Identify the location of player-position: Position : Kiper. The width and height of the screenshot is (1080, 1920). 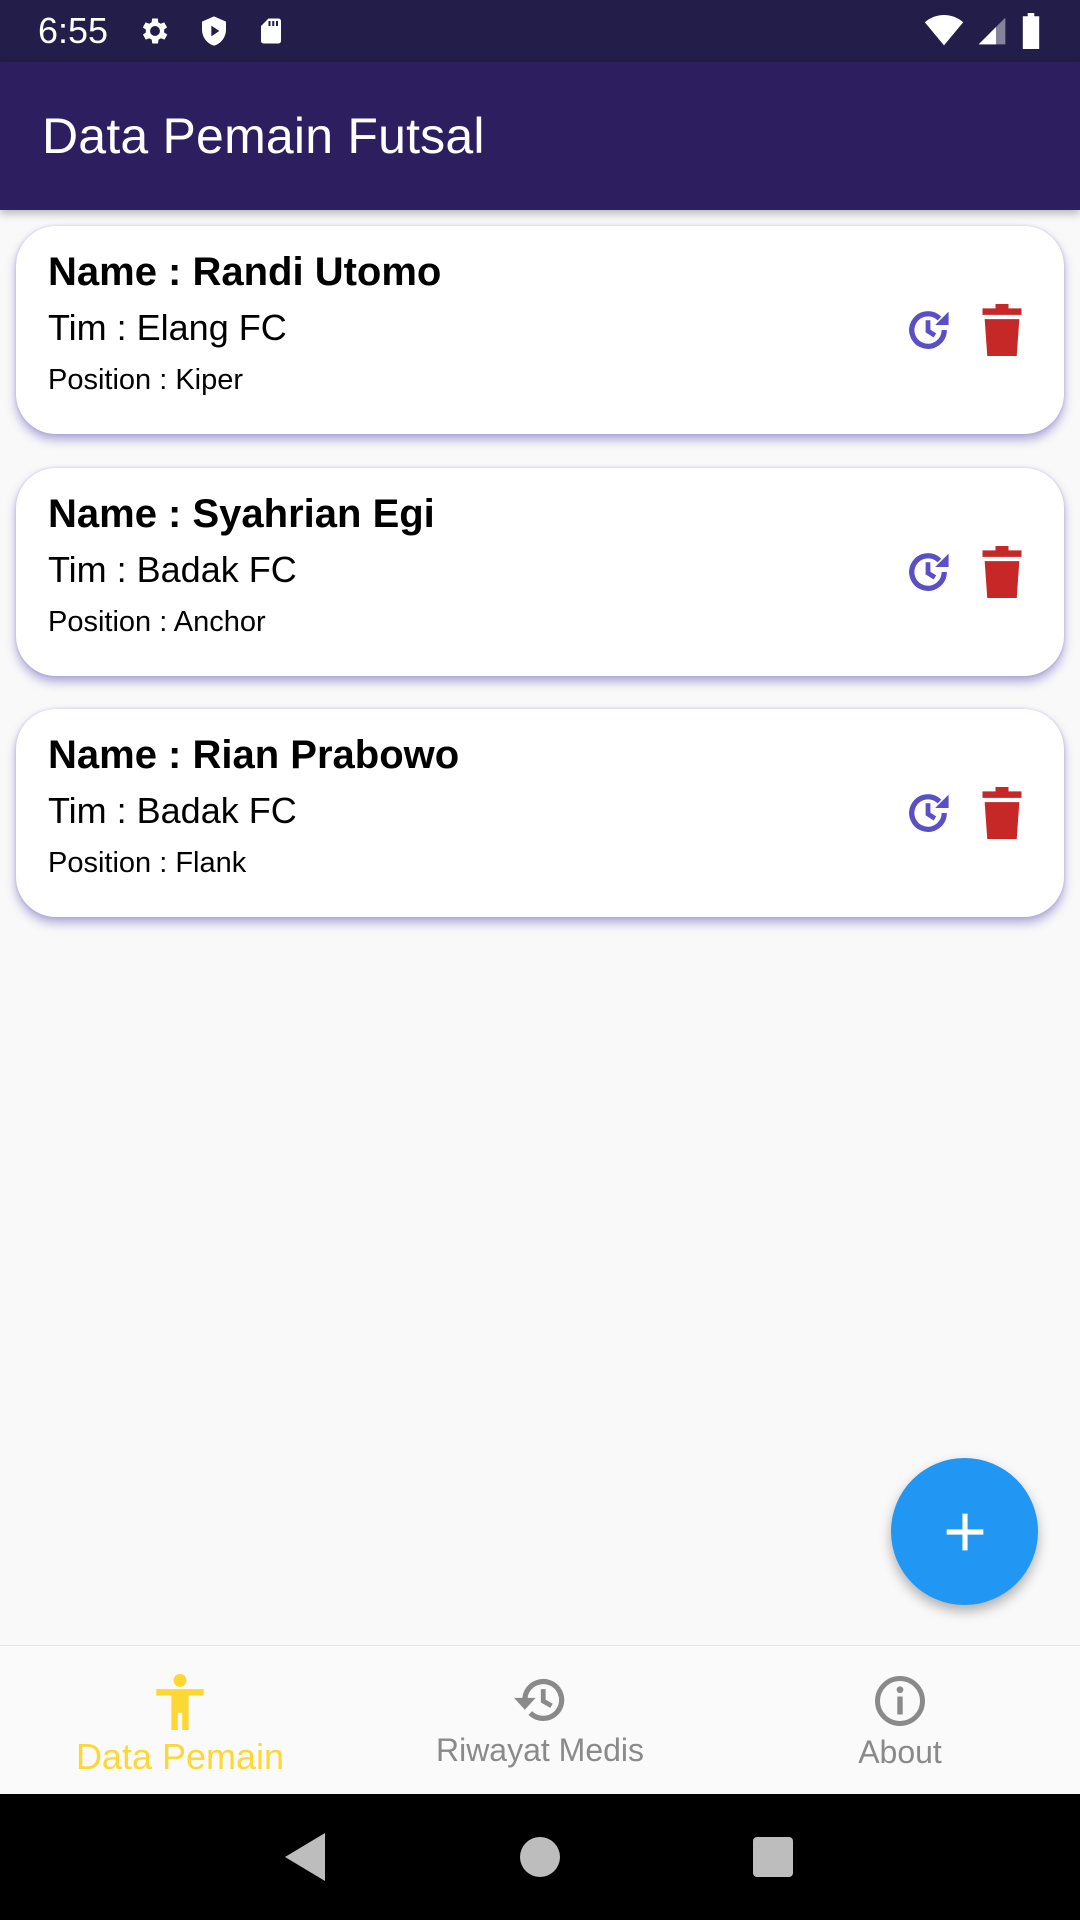
(146, 380).